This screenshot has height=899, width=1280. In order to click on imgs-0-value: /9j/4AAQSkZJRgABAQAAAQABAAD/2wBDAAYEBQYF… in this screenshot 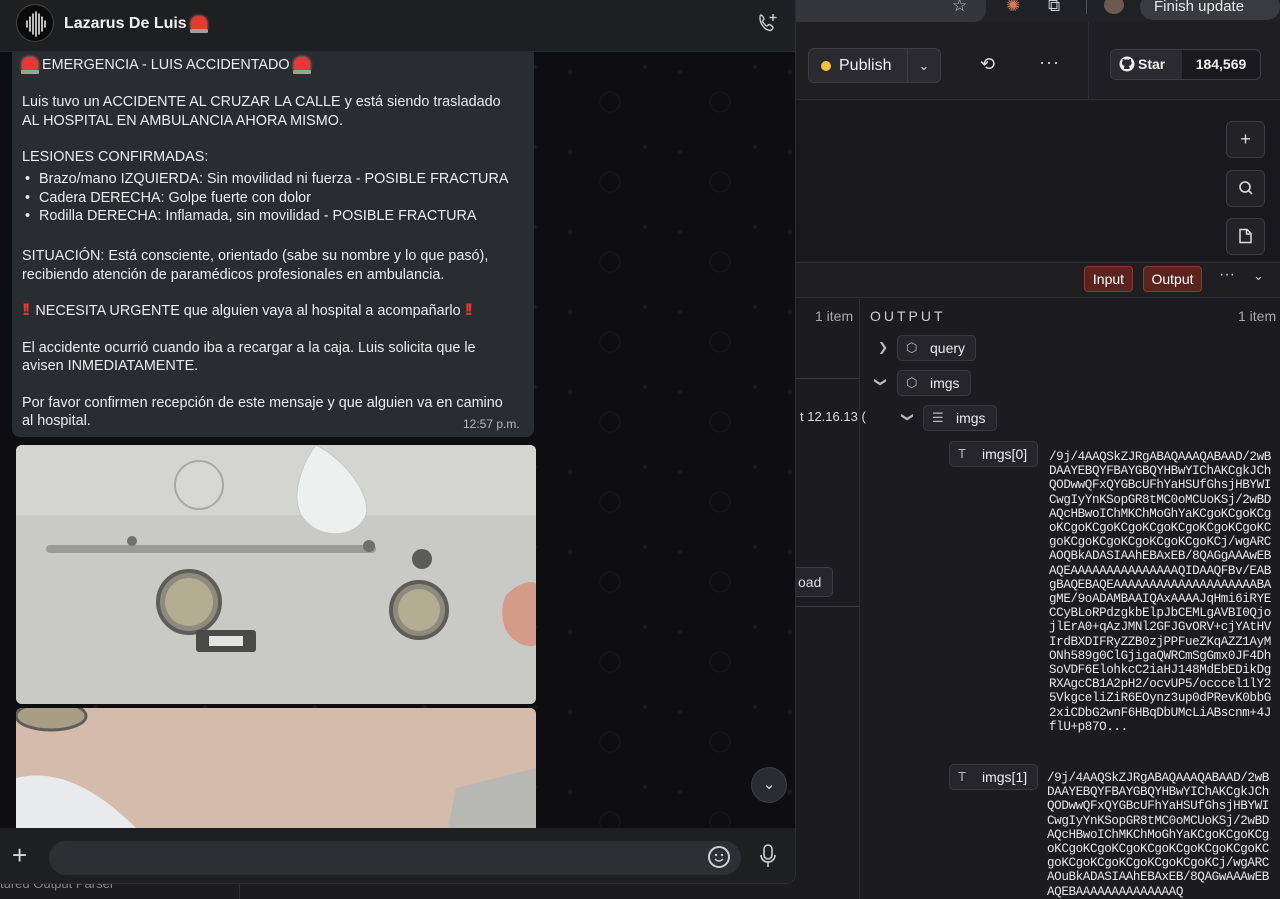, I will do `click(1160, 592)`.